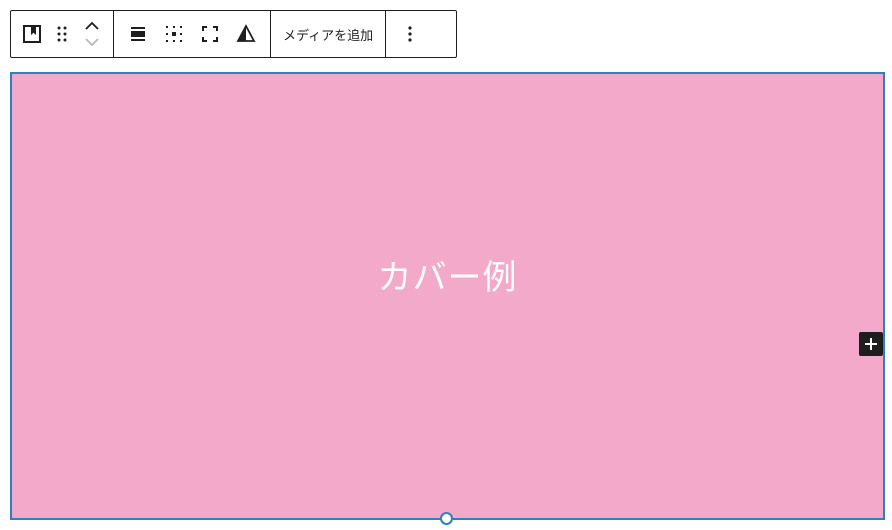  I want to click on block-toolbar: メディアを追加, so click(233, 34).